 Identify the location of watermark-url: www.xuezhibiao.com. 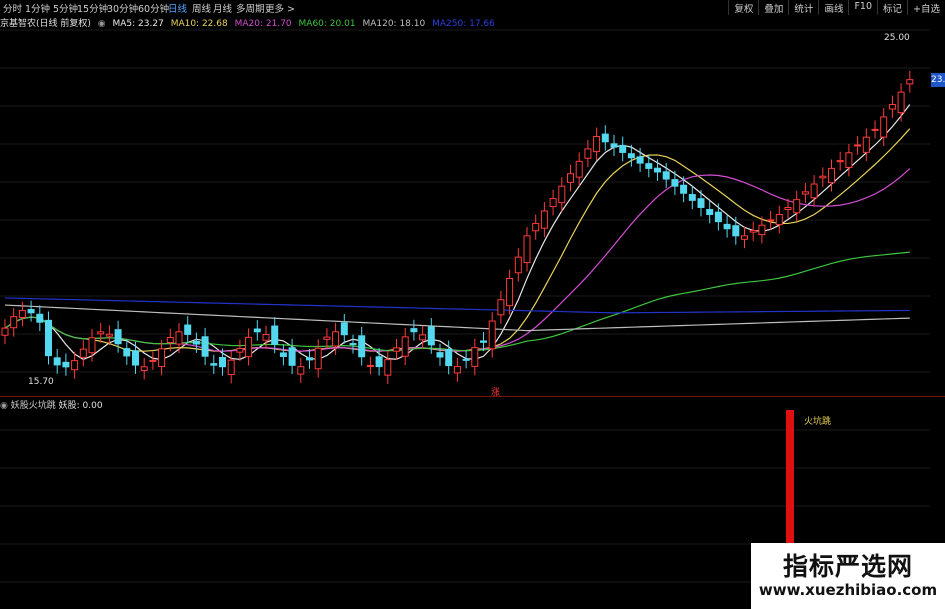
(848, 590).